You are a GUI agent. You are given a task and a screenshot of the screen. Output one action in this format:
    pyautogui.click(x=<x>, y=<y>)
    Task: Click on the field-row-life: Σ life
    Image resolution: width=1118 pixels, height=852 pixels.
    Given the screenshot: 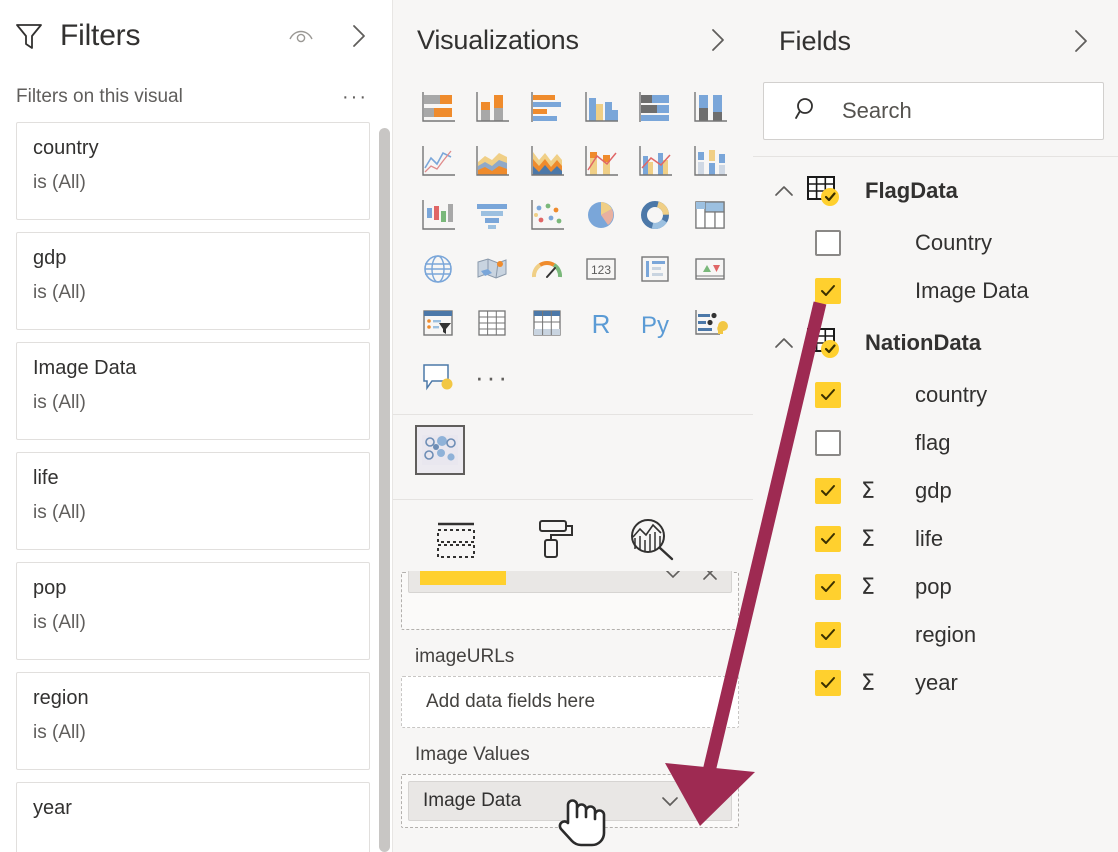 What is the action you would take?
    pyautogui.click(x=935, y=539)
    